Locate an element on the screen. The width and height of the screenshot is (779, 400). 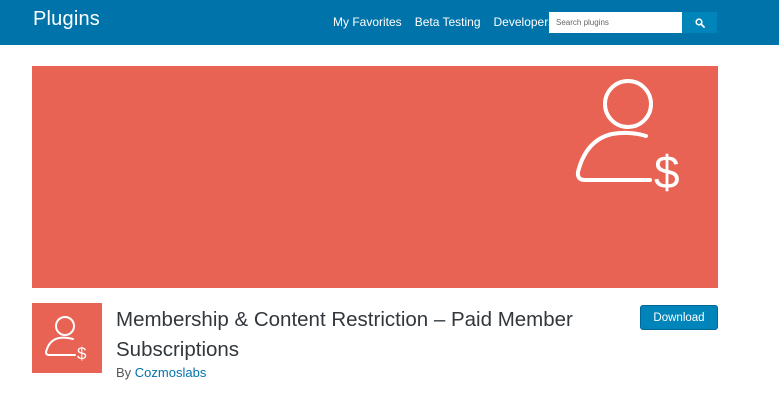
header-nav: My Favorites Beta Testing Developers is located at coordinates (443, 22).